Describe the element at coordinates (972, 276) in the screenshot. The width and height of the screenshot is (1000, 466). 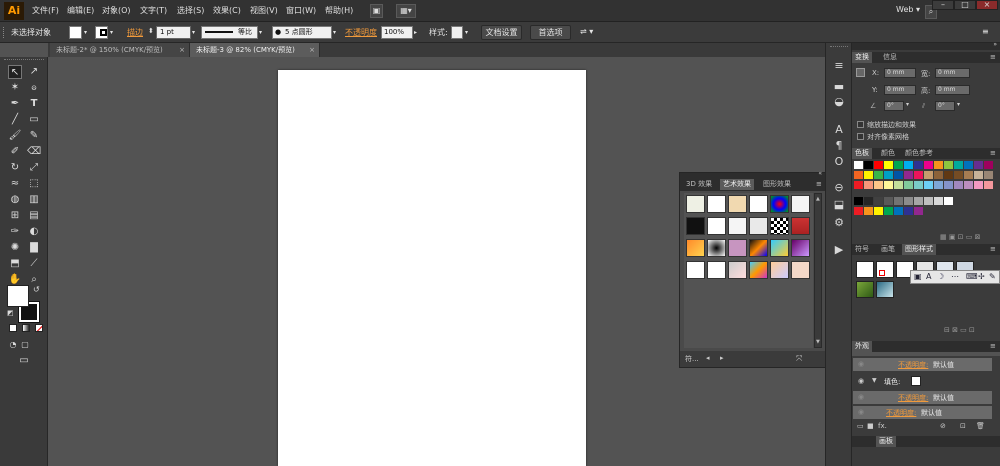
I see `keyboard-icon: ⌨` at that location.